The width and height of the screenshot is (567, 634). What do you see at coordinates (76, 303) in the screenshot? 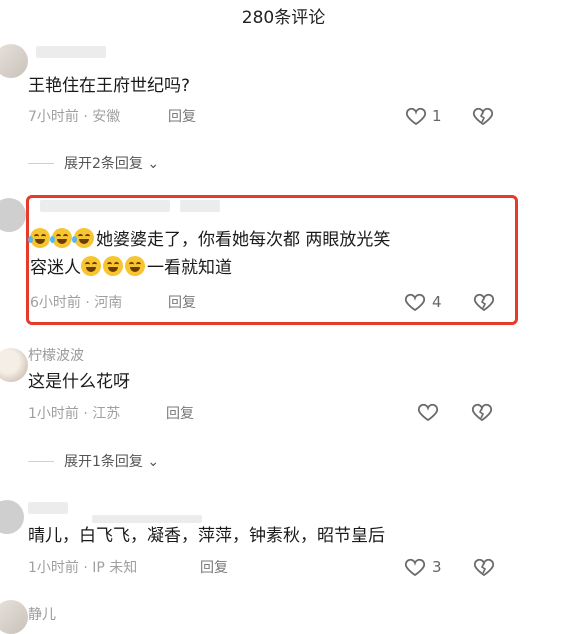
I see `comment-meta: 6小时前 · 河南` at bounding box center [76, 303].